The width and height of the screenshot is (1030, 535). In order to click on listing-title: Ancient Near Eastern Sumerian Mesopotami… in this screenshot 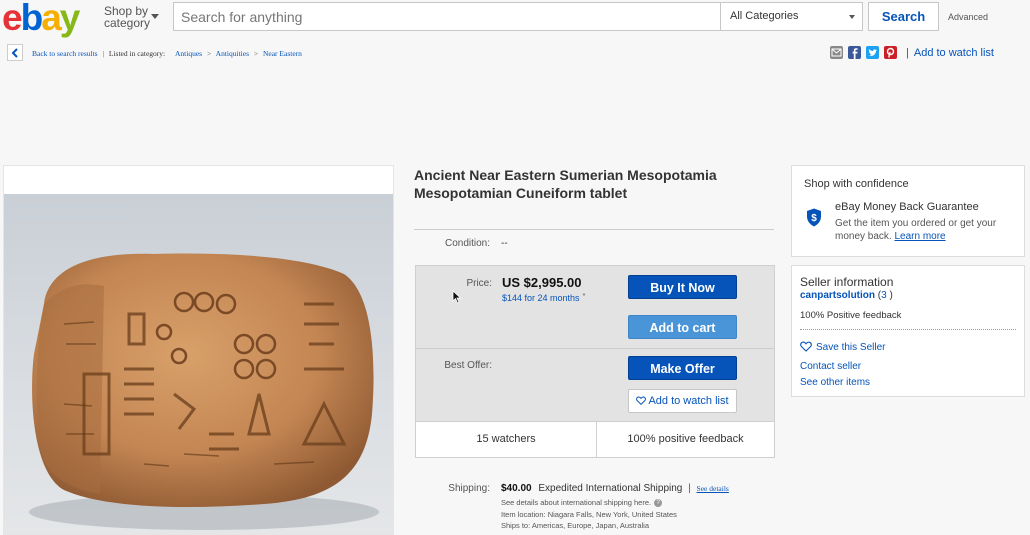, I will do `click(565, 184)`.